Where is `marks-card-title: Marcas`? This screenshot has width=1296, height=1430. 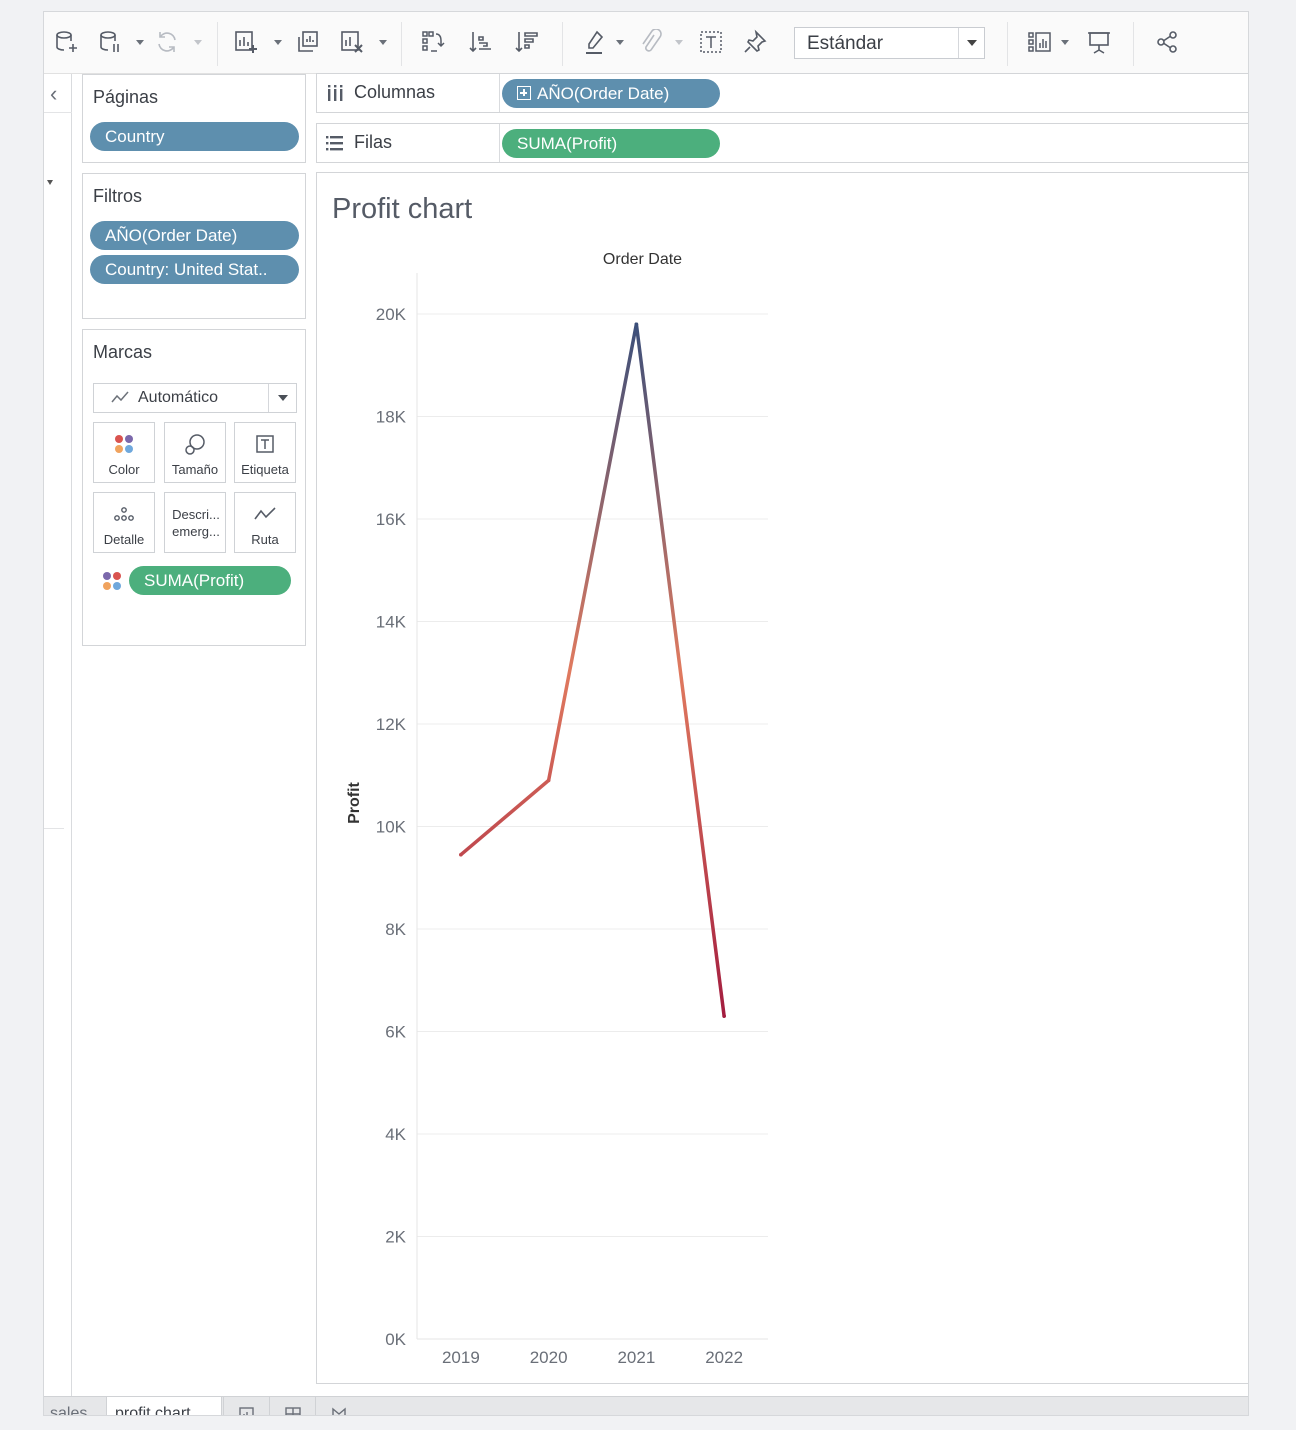
marks-card-title: Marcas is located at coordinates (123, 352).